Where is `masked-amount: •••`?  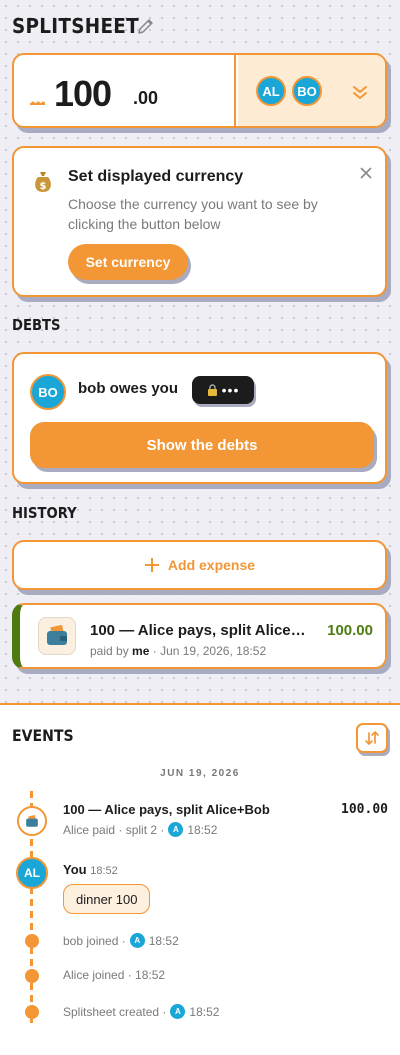
masked-amount: ••• is located at coordinates (223, 390).